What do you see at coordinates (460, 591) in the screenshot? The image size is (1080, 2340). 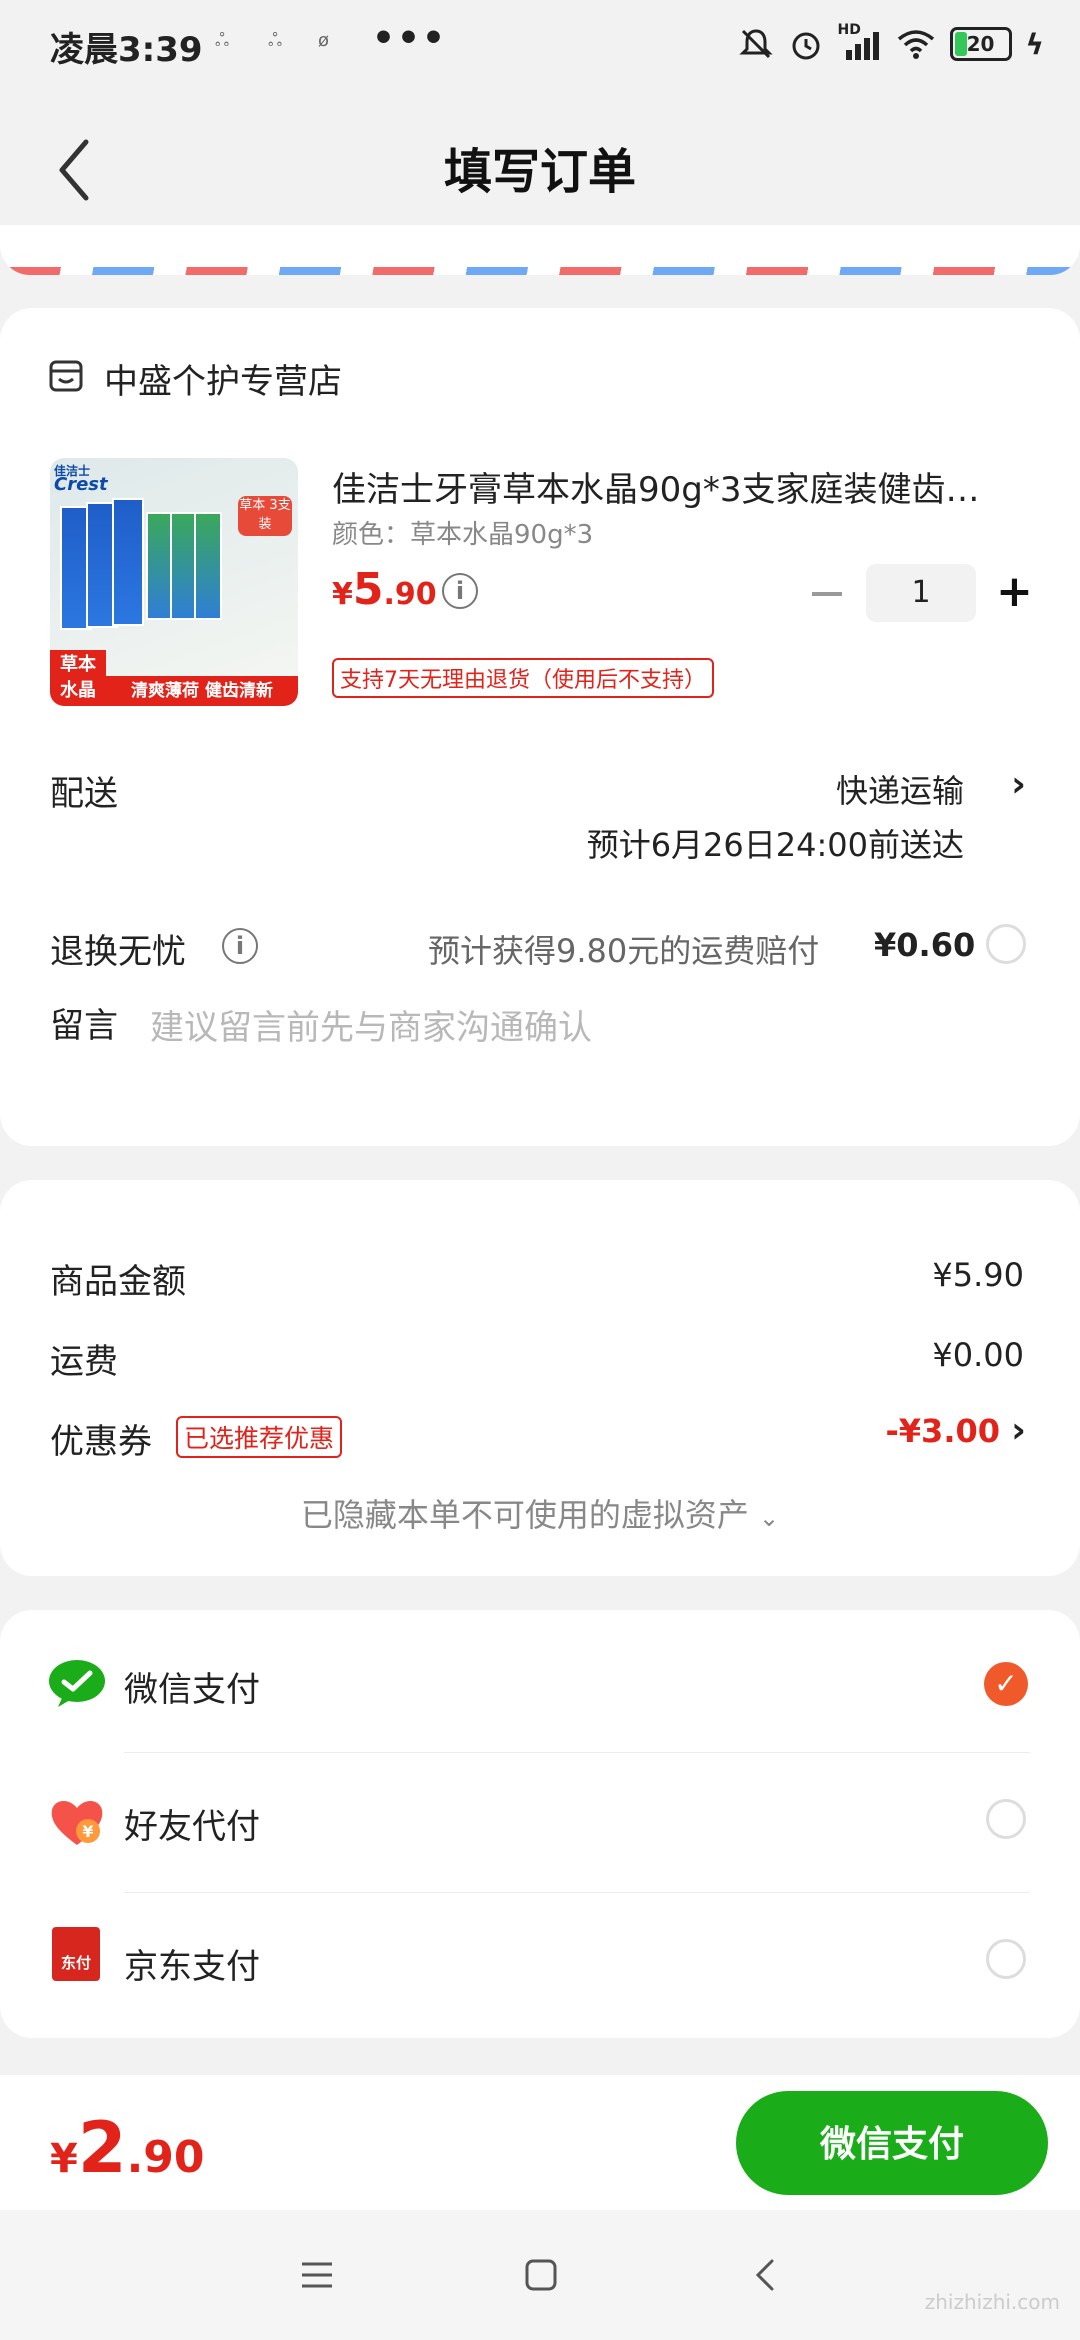 I see `price-info-icon: i` at bounding box center [460, 591].